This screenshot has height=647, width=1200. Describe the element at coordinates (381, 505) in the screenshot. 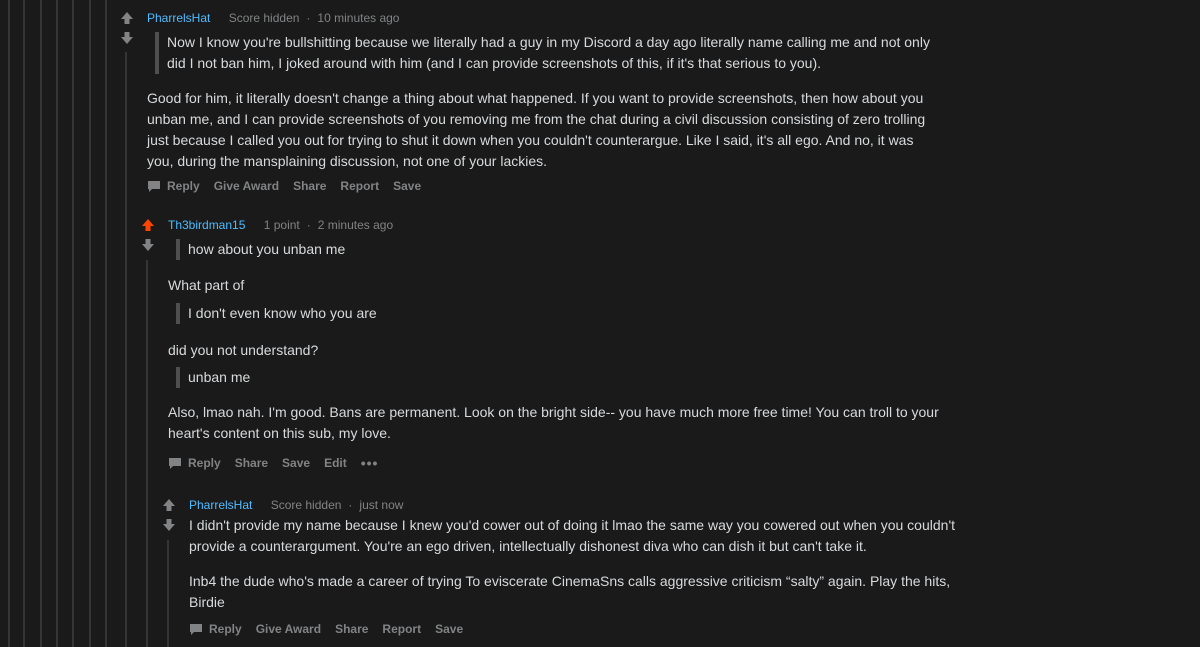

I see `timestamp: just now` at that location.